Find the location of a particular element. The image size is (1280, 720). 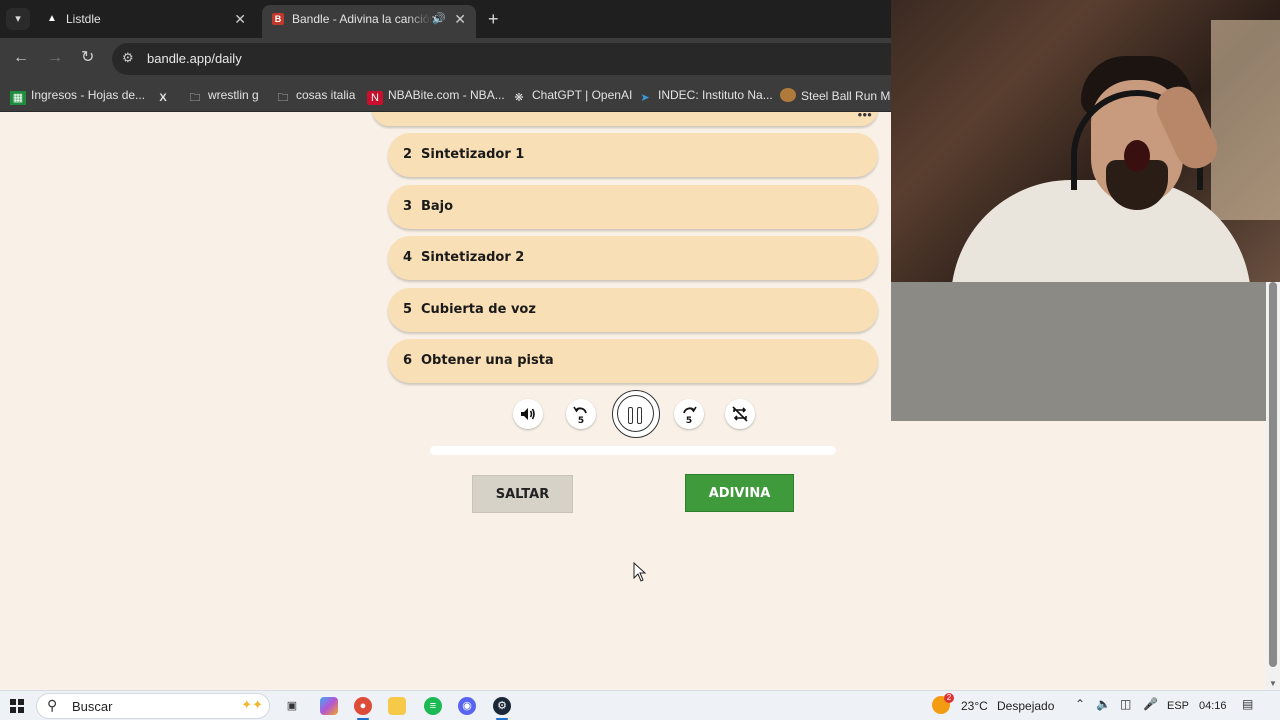

input-language: ESP is located at coordinates (1178, 706).